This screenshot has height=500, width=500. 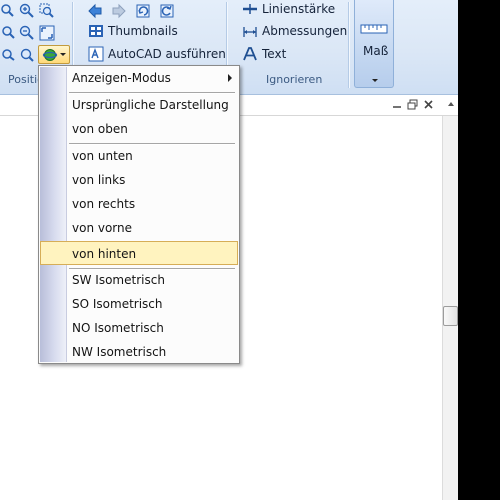 What do you see at coordinates (139, 129) in the screenshot?
I see `menu-item-top-view: von oben` at bounding box center [139, 129].